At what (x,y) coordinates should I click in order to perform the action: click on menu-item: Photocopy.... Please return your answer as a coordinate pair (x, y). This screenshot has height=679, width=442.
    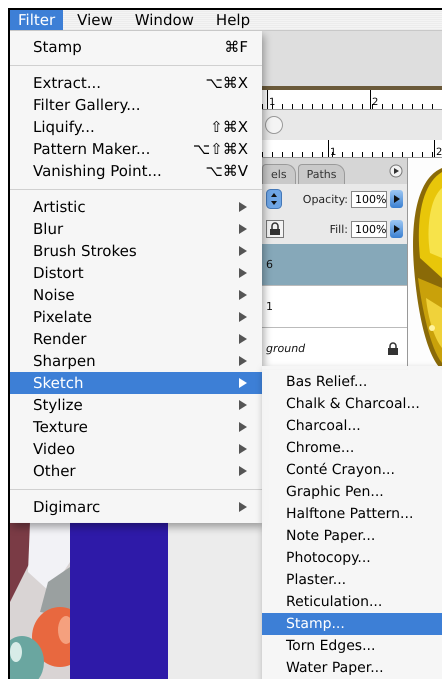
    Looking at the image, I should click on (352, 558).